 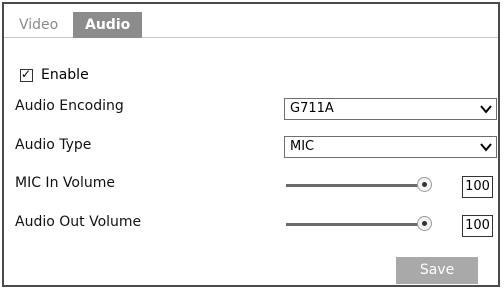 I want to click on audio-out-volume-slider, so click(x=360, y=224).